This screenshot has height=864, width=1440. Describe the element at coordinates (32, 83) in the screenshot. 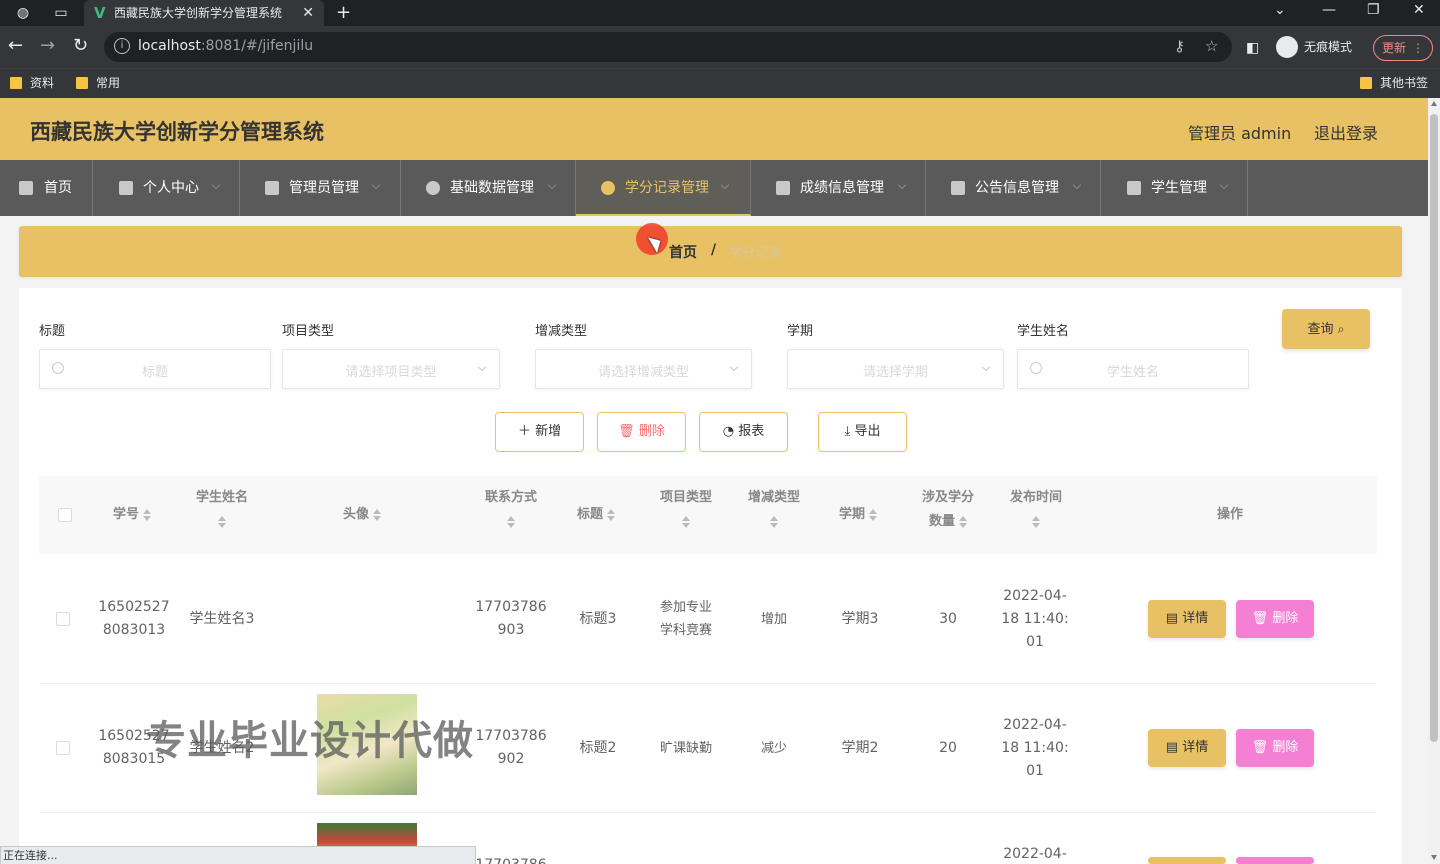

I see `bookmark-folder-1: 资料` at that location.